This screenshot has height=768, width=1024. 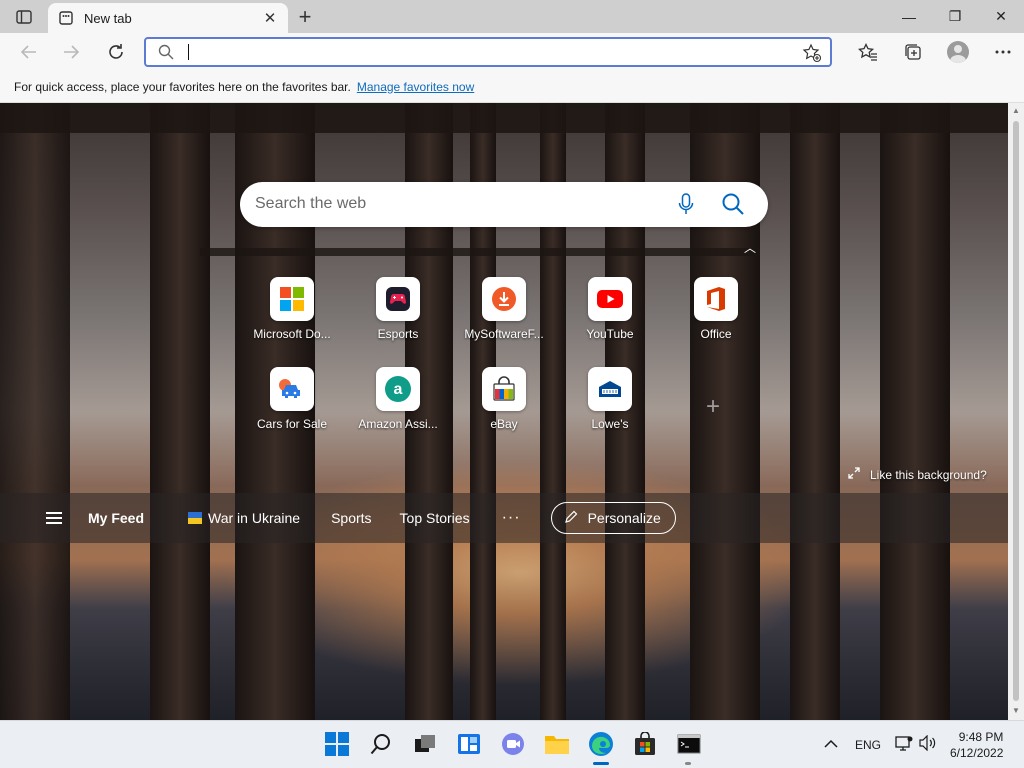 I want to click on browser-toolbar, so click(x=512, y=52).